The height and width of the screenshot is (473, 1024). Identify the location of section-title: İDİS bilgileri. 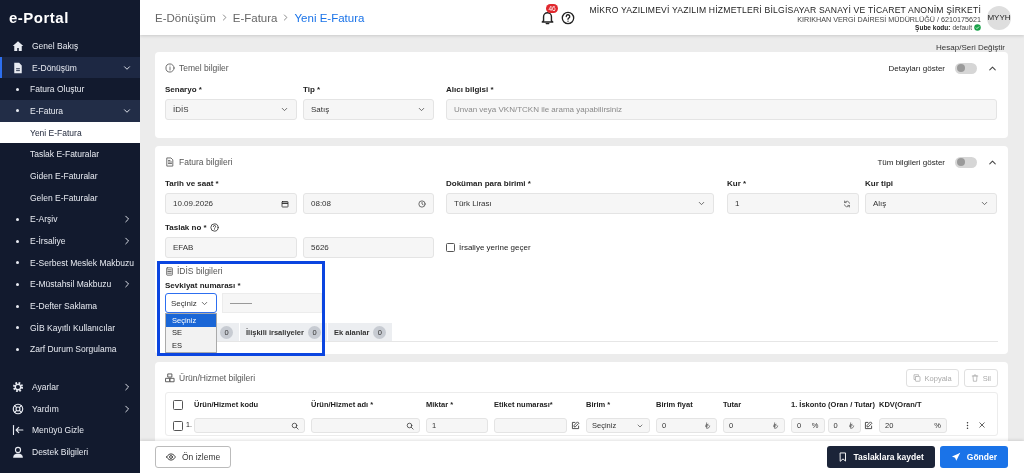
(200, 271).